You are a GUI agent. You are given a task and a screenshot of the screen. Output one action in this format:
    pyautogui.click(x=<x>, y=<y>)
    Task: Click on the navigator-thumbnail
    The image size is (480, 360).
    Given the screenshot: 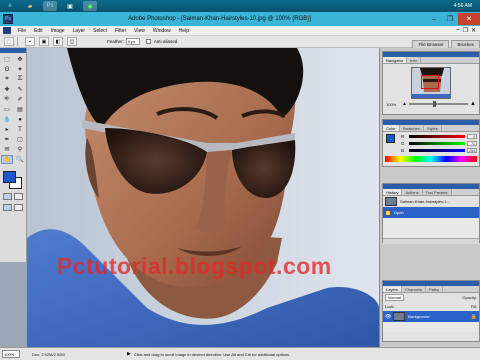 What is the action you would take?
    pyautogui.click(x=431, y=83)
    